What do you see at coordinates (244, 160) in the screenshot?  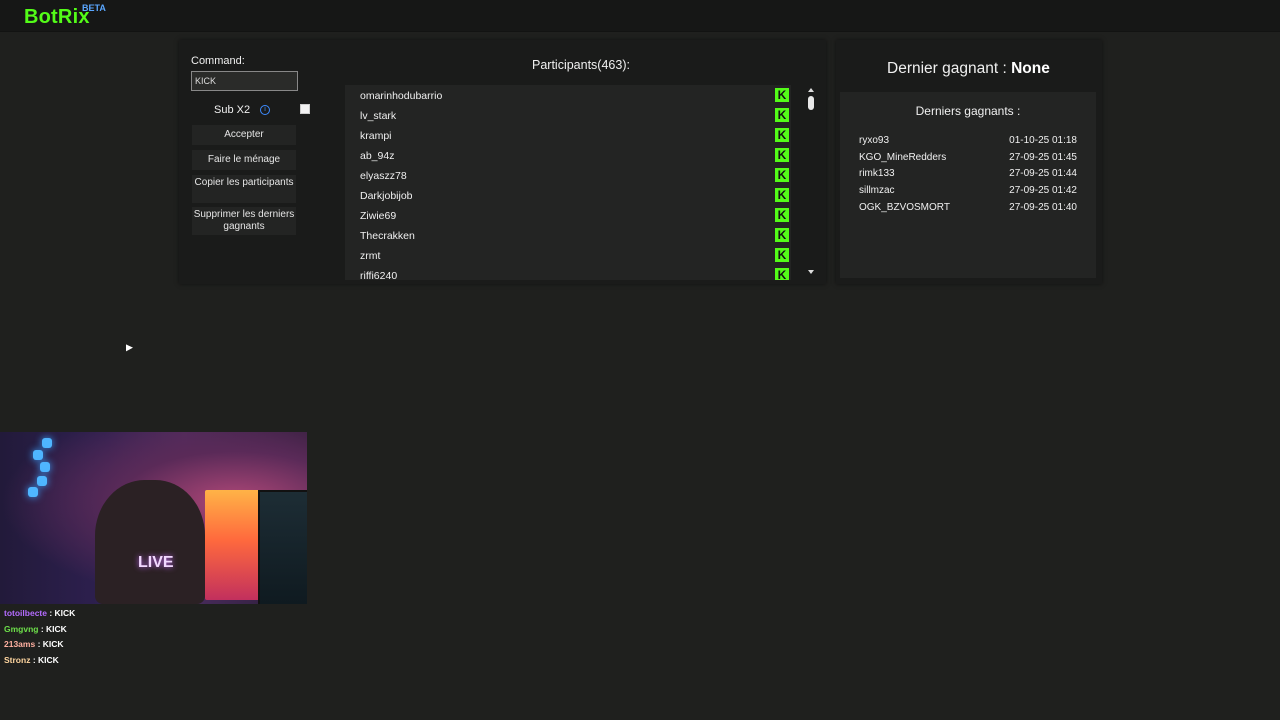 I see `clean-button: Faire le ménage` at bounding box center [244, 160].